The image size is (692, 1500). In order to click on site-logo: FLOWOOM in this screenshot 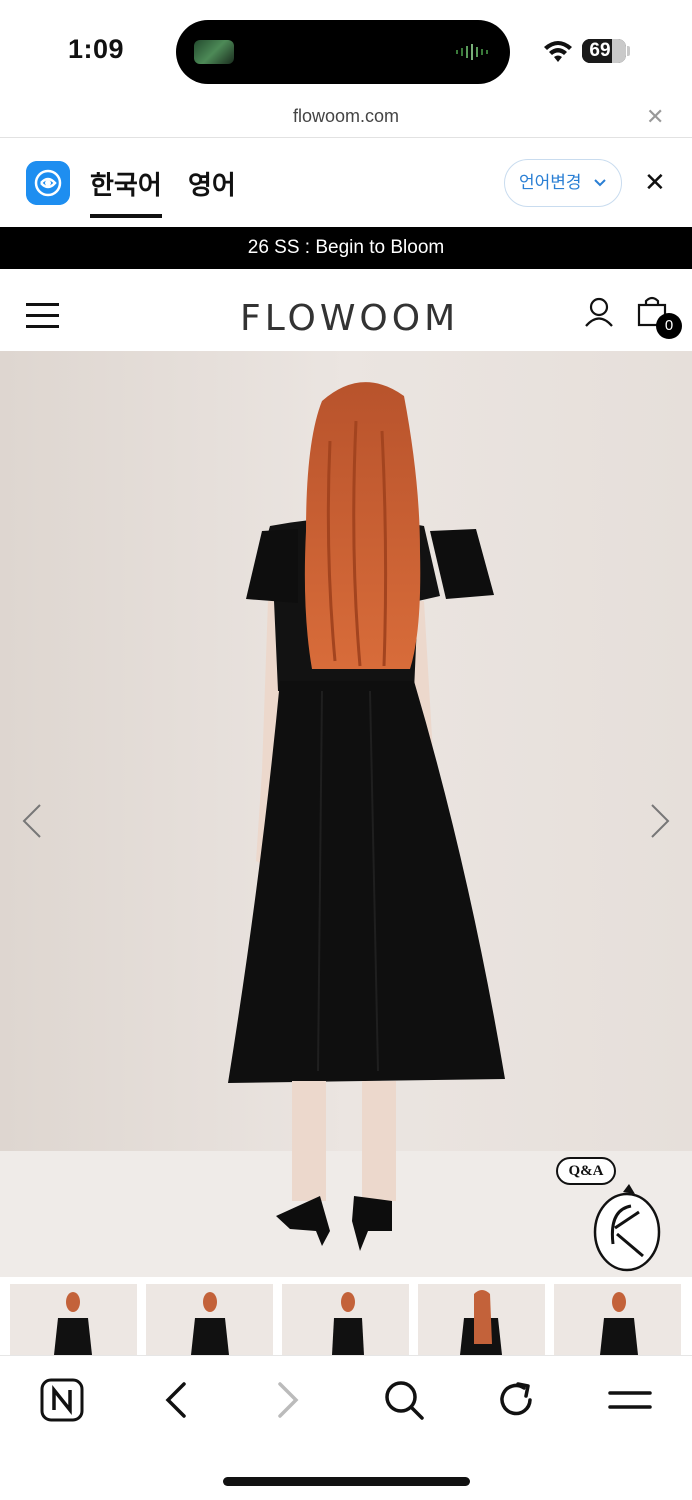, I will do `click(347, 317)`.